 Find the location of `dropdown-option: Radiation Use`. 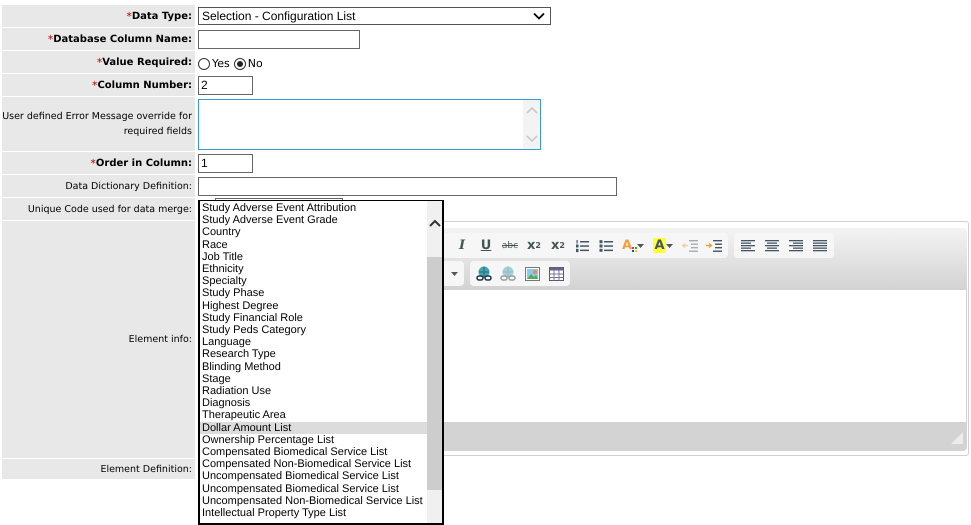

dropdown-option: Radiation Use is located at coordinates (313, 391).